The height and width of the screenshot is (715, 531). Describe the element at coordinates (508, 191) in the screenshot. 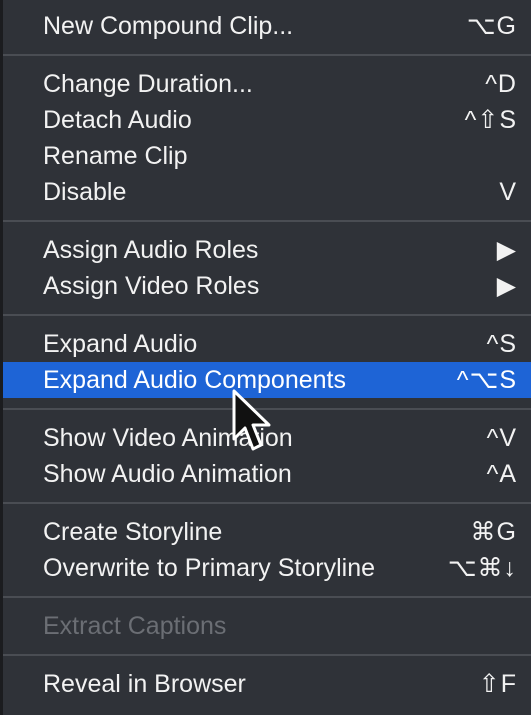

I see `shortcut-label: V` at that location.